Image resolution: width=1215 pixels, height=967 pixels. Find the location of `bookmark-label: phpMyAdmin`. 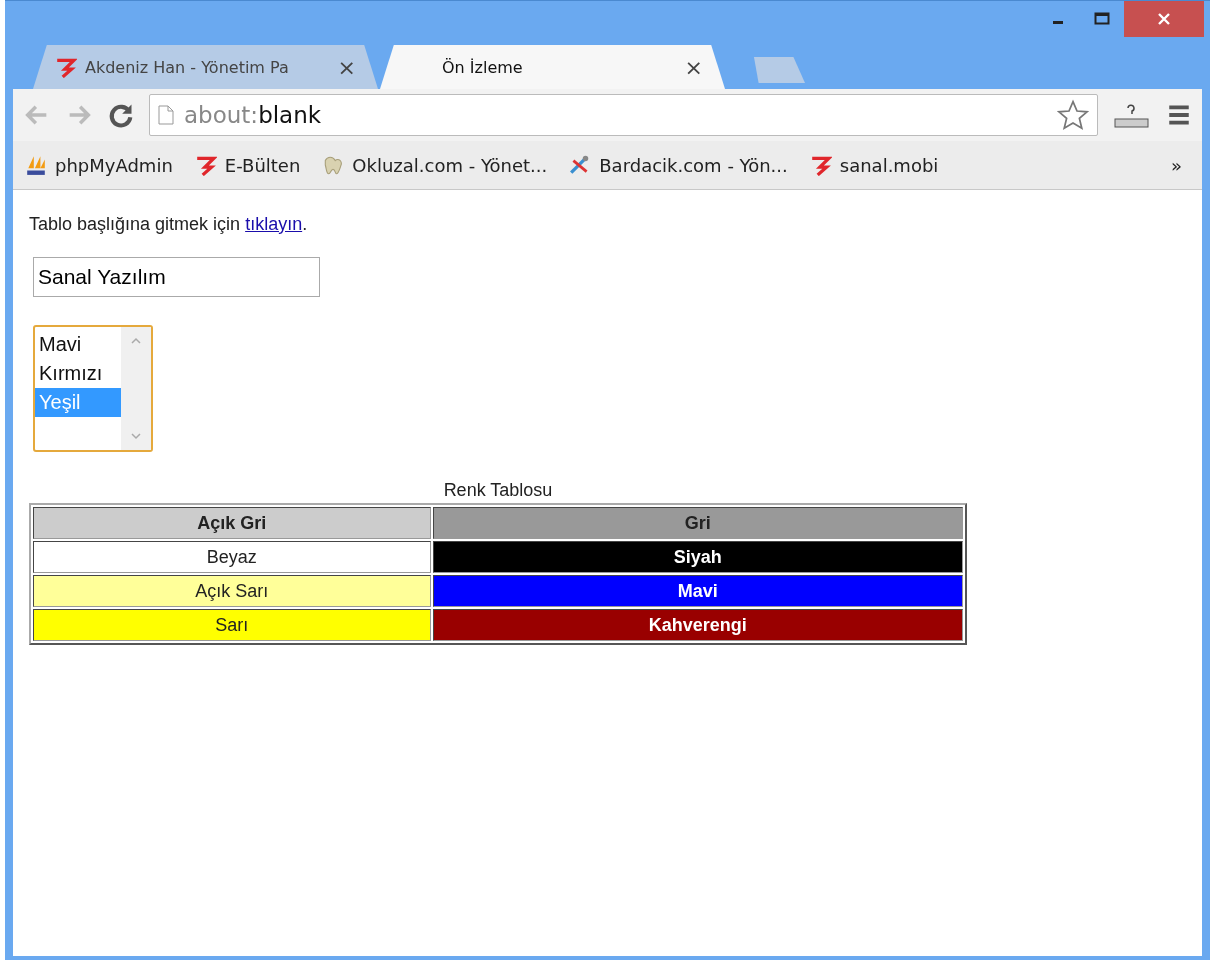

bookmark-label: phpMyAdmin is located at coordinates (114, 165).